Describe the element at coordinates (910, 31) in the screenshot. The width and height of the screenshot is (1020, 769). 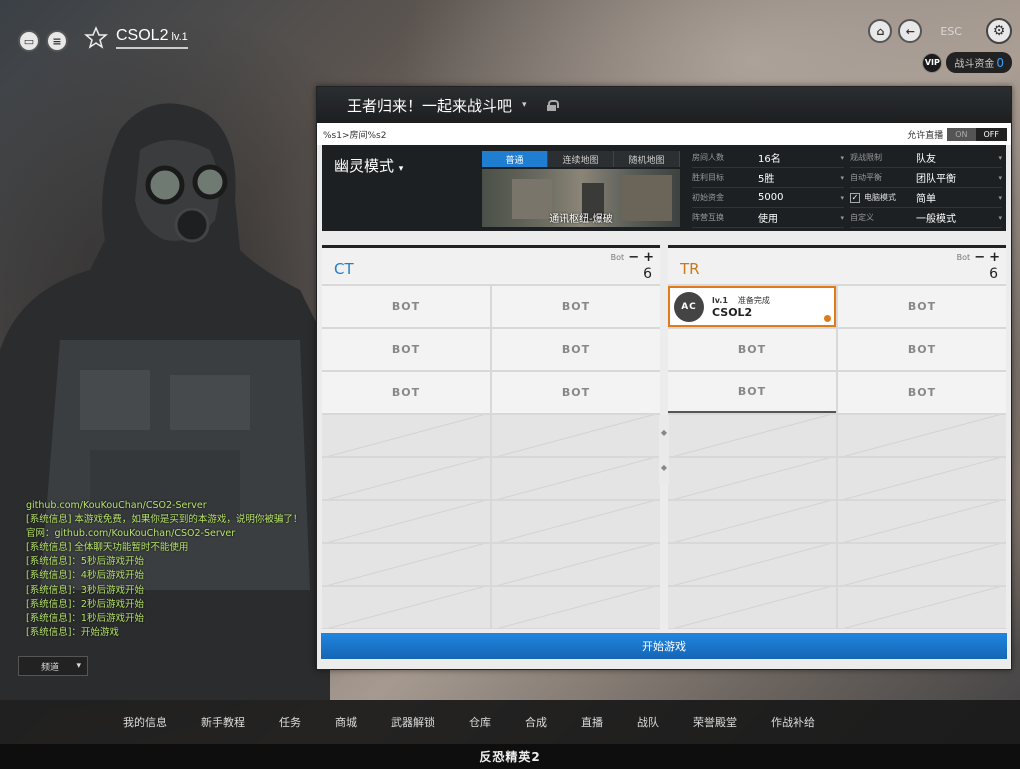
I see `back-arrow-icon: ←` at that location.